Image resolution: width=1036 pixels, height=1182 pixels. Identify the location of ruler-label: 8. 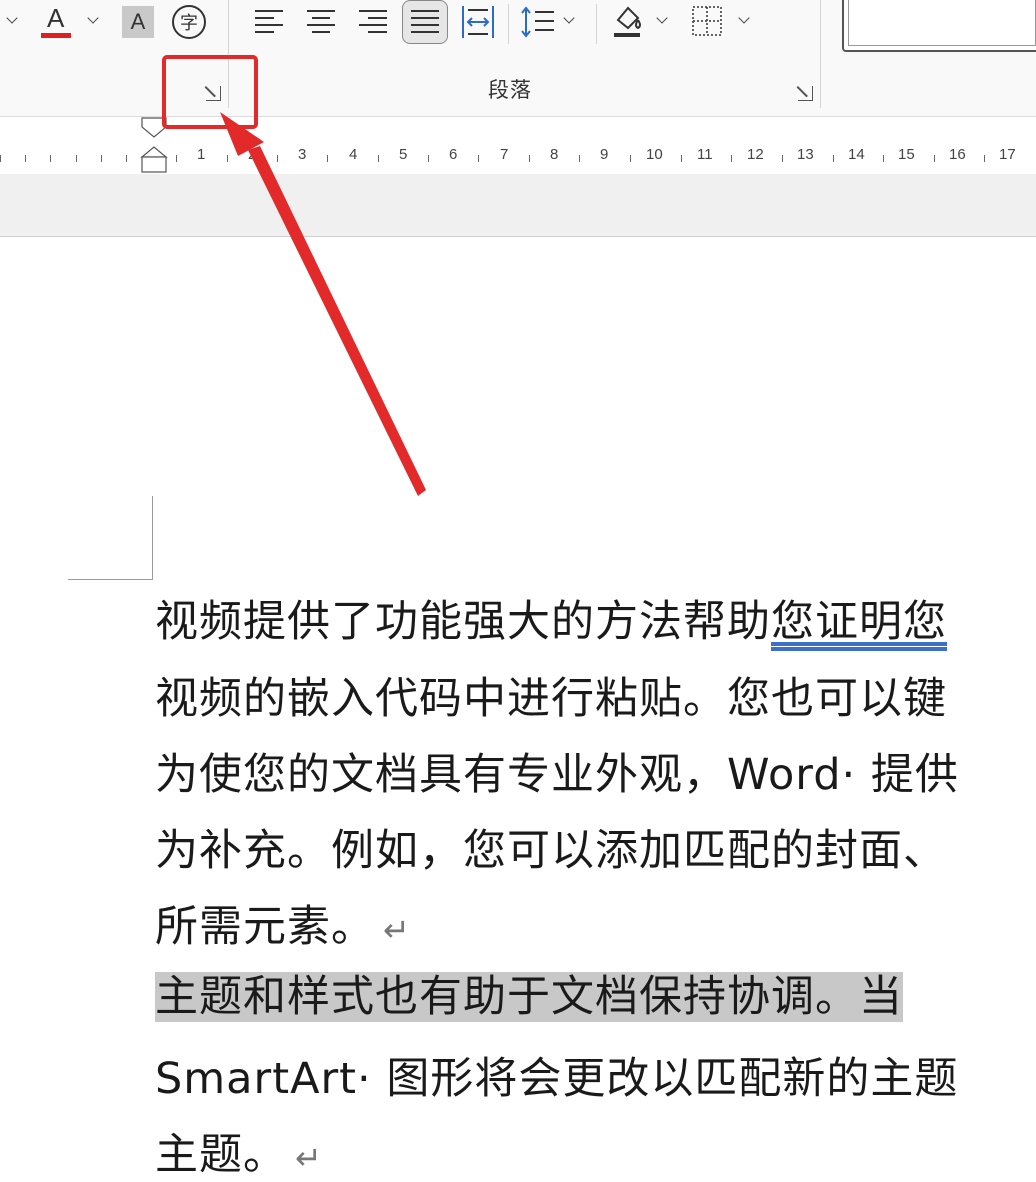
(554, 154).